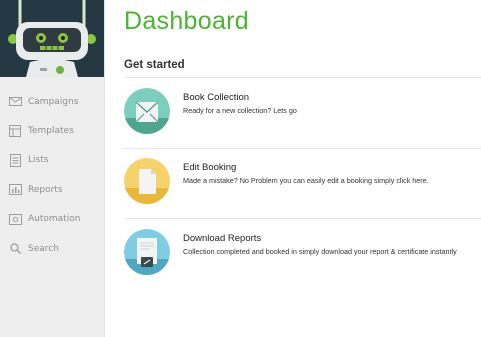 This screenshot has height=337, width=481. What do you see at coordinates (38, 160) in the screenshot?
I see `sidebar-item-label: Lists` at bounding box center [38, 160].